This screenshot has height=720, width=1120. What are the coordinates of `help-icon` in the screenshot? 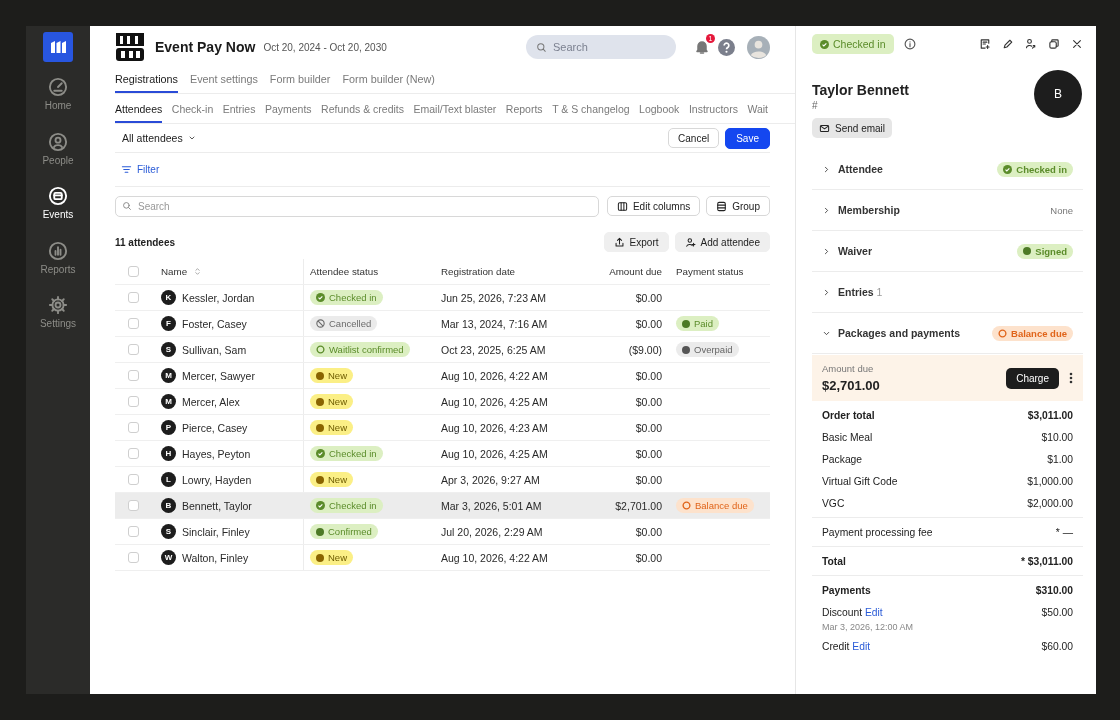 It's located at (726, 47).